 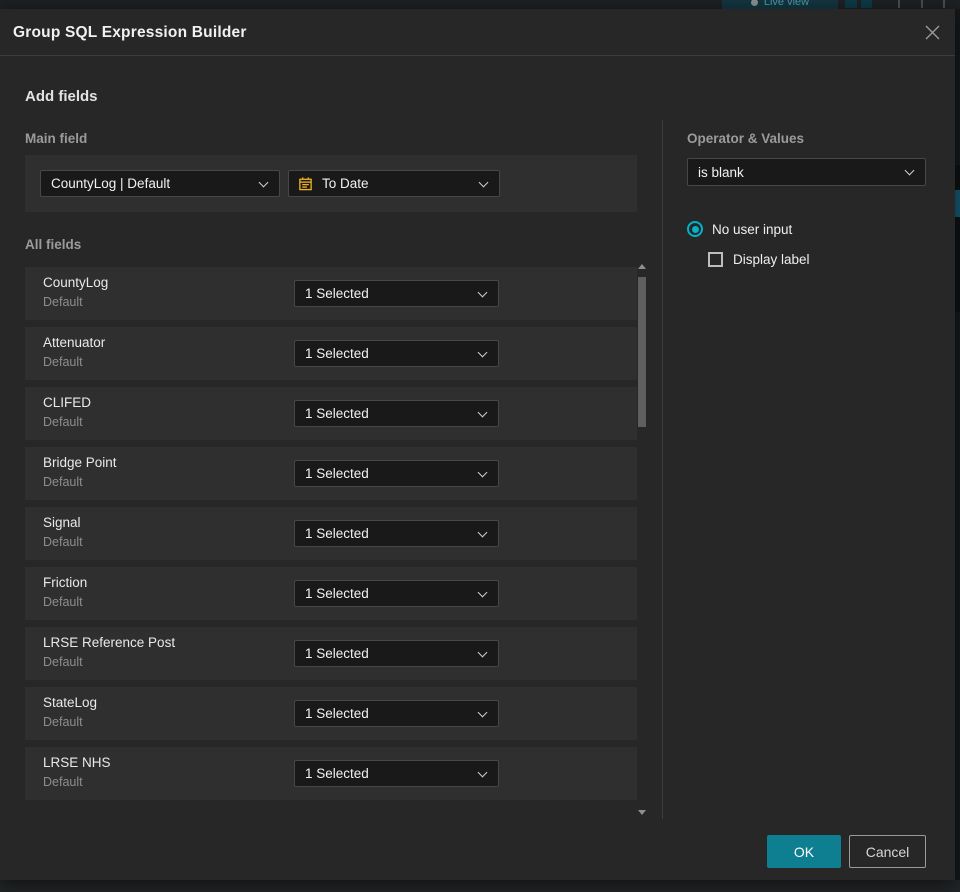 I want to click on field-row: Signal Default 1 Selected, so click(x=331, y=533).